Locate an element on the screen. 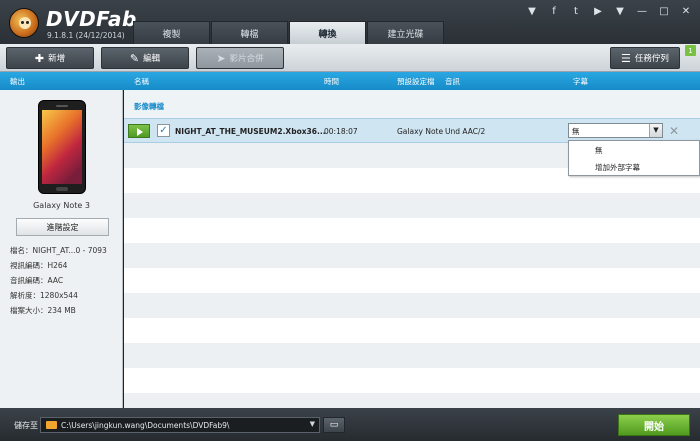 The image size is (700, 441). task-queue-label: 任務佇列 is located at coordinates (651, 59).